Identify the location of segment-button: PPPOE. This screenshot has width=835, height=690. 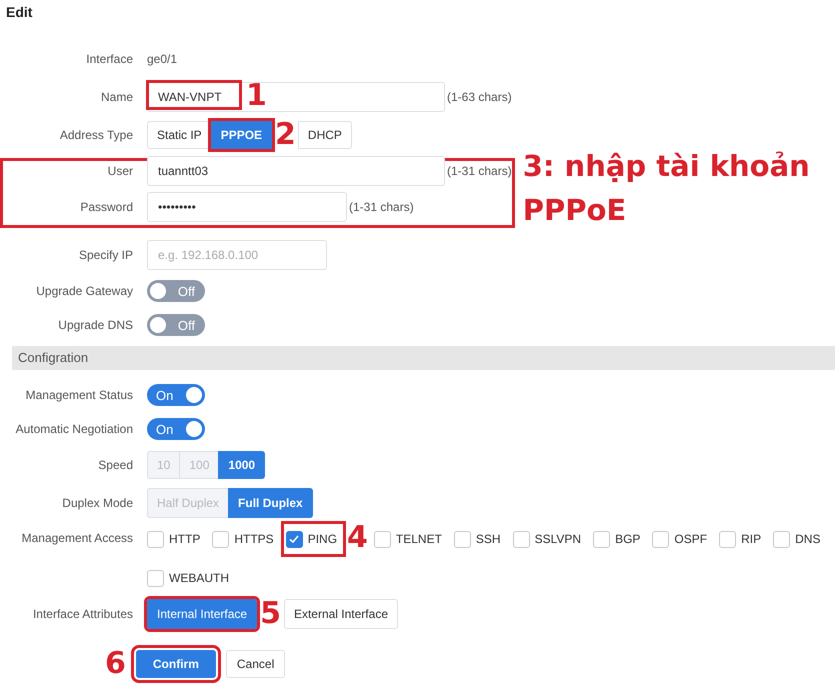
(241, 135).